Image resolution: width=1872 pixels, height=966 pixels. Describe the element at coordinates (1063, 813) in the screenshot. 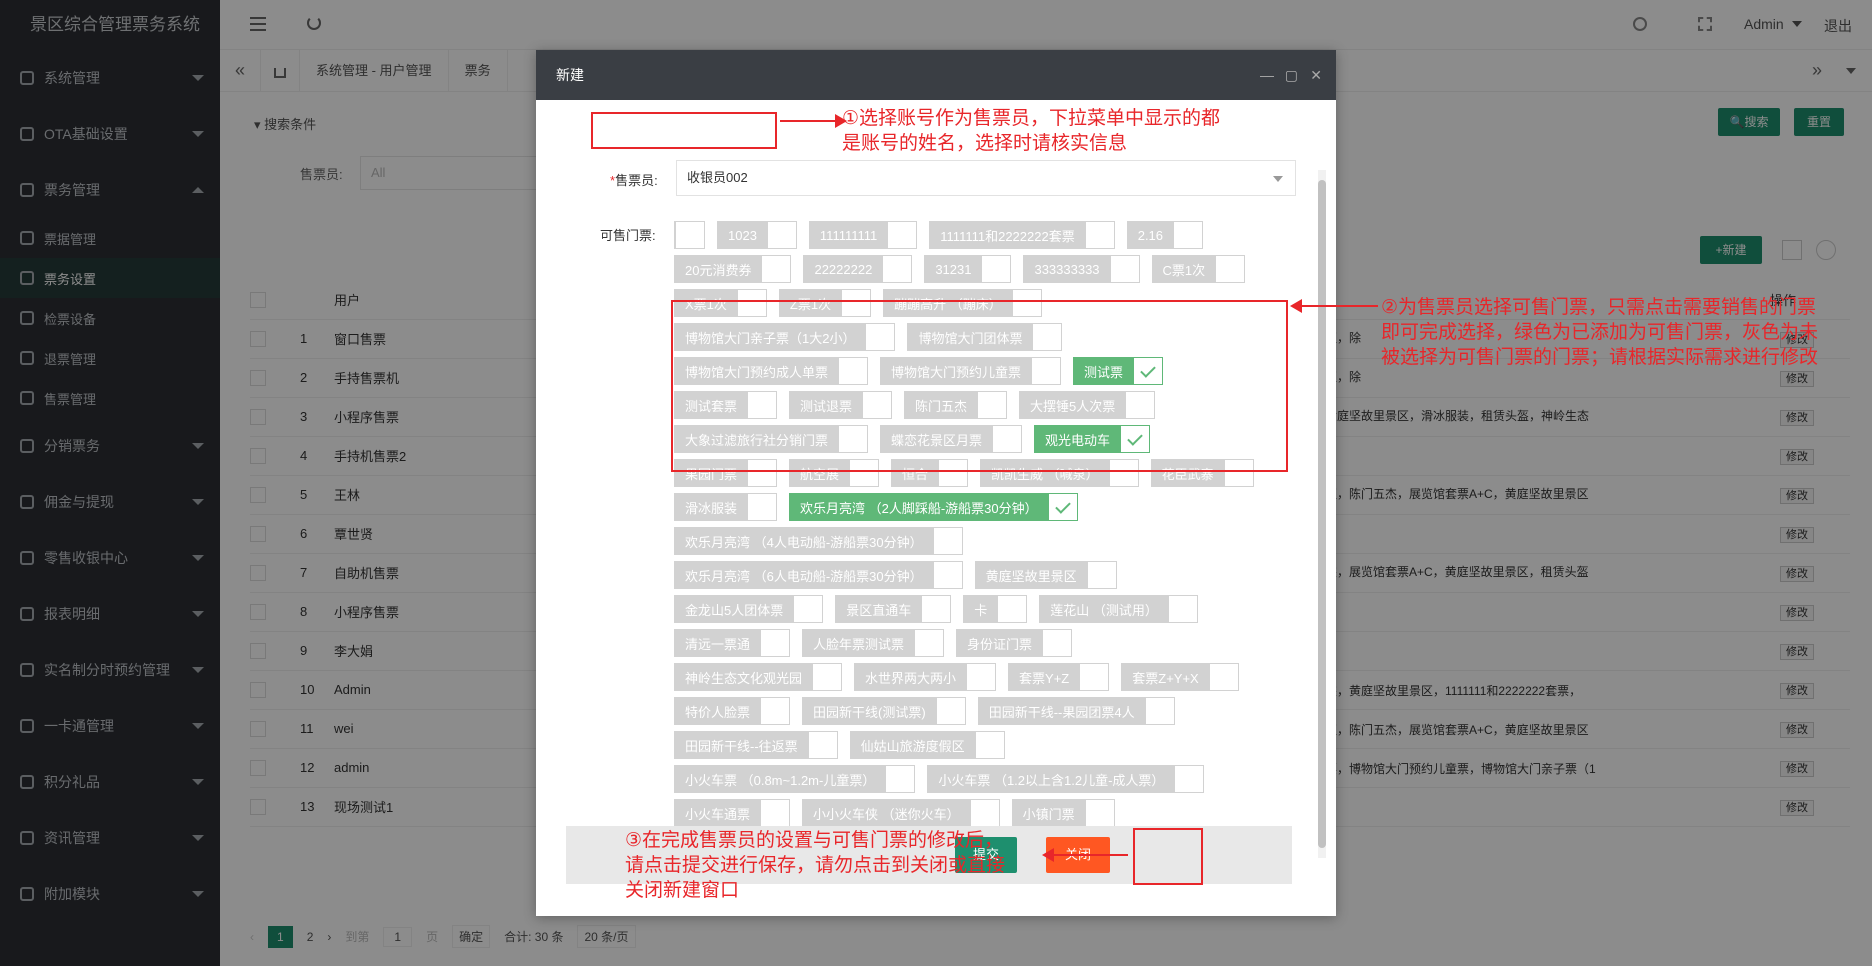

I see `ticket-option: 小镇门票` at that location.